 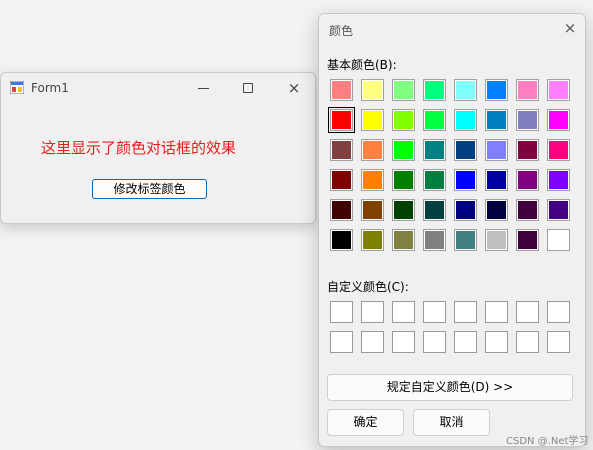 What do you see at coordinates (158, 88) in the screenshot?
I see `form1-titlebar: Form1 ×` at bounding box center [158, 88].